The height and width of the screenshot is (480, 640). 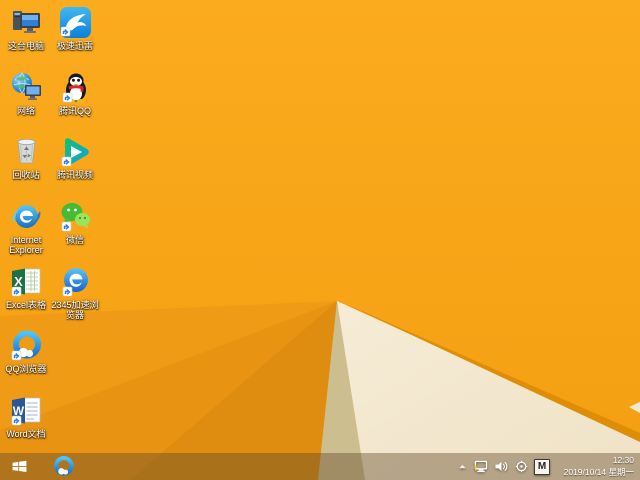 What do you see at coordinates (623, 460) in the screenshot?
I see `clock-time: 12:30` at bounding box center [623, 460].